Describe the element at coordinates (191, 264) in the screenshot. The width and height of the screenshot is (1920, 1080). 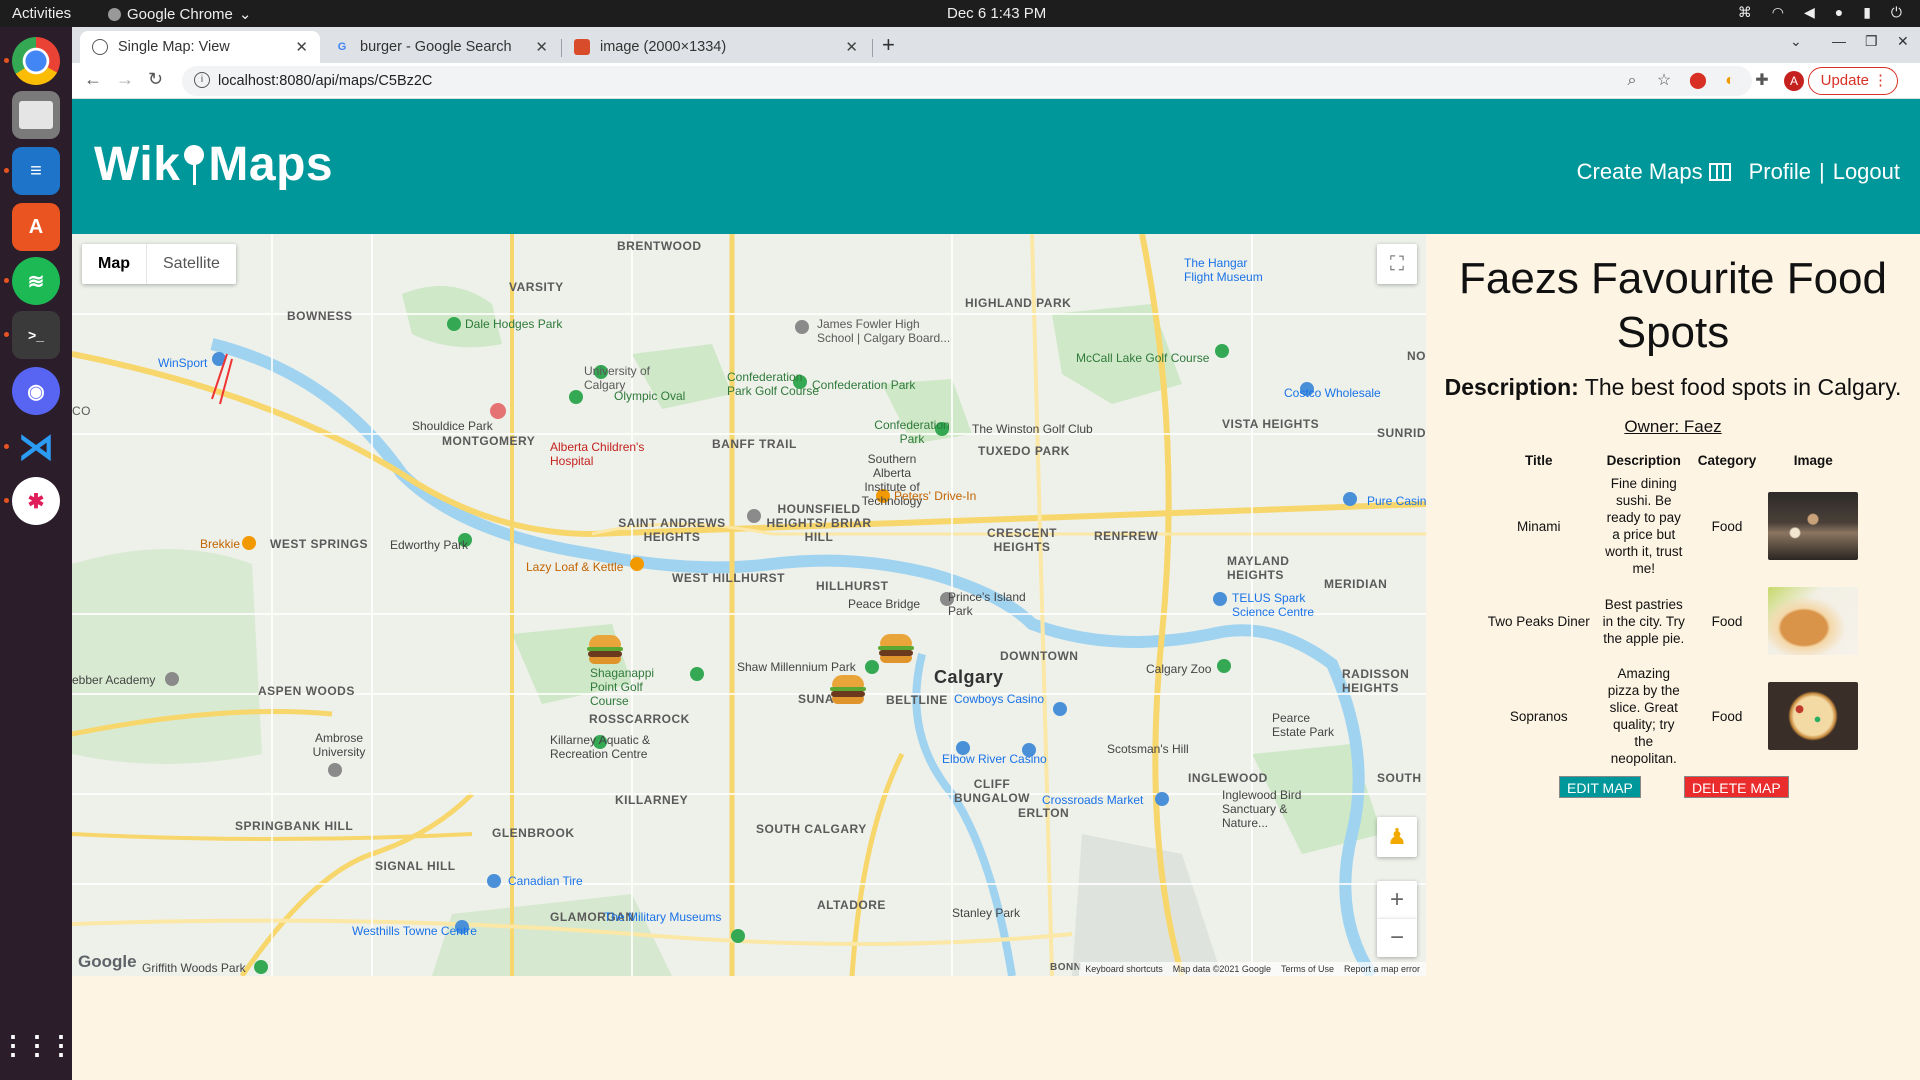
I see `map-type-satellite-button: Satellite` at that location.